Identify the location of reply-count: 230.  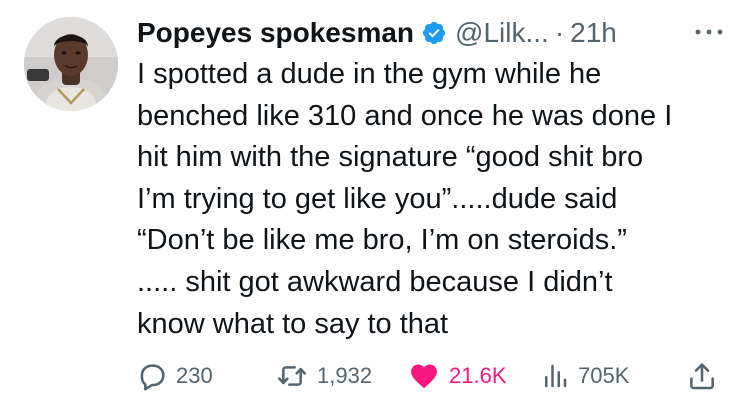
(194, 375).